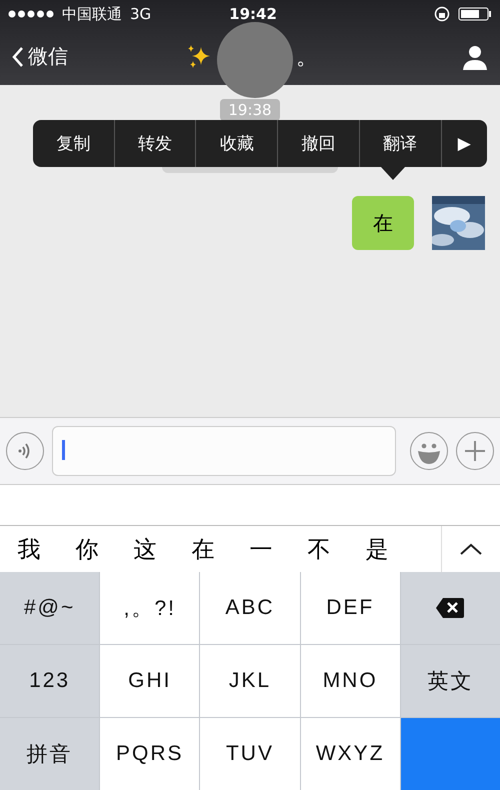 The width and height of the screenshot is (500, 790). Describe the element at coordinates (73, 143) in the screenshot. I see `menu-item: 复制` at that location.